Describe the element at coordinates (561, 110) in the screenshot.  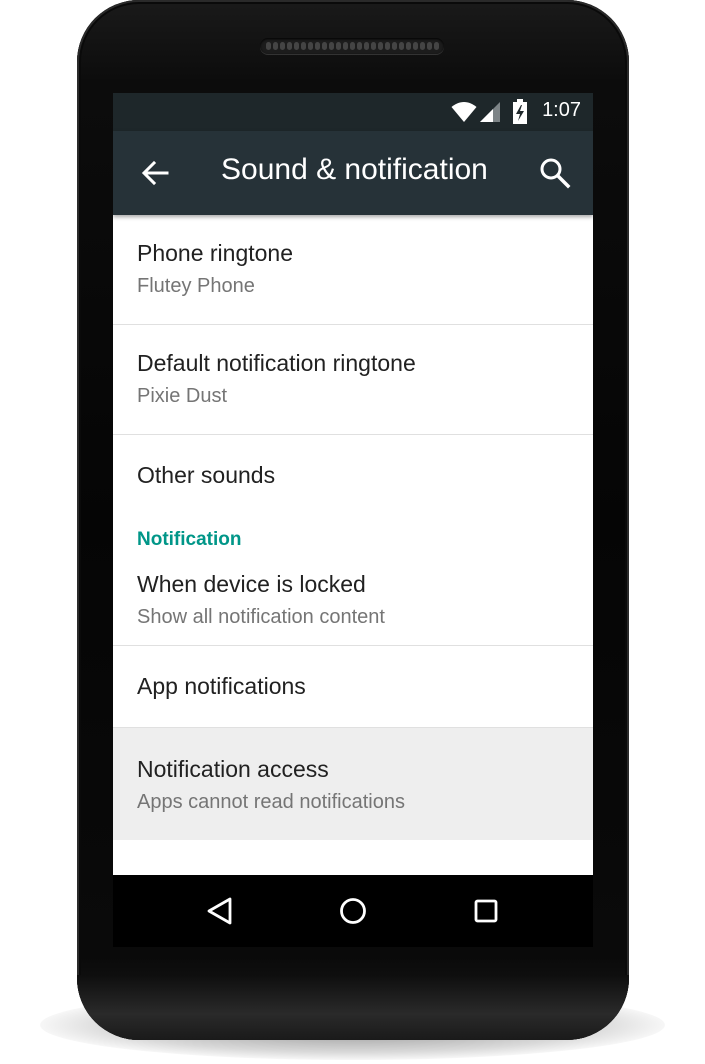
I see `status-time: 1:07` at that location.